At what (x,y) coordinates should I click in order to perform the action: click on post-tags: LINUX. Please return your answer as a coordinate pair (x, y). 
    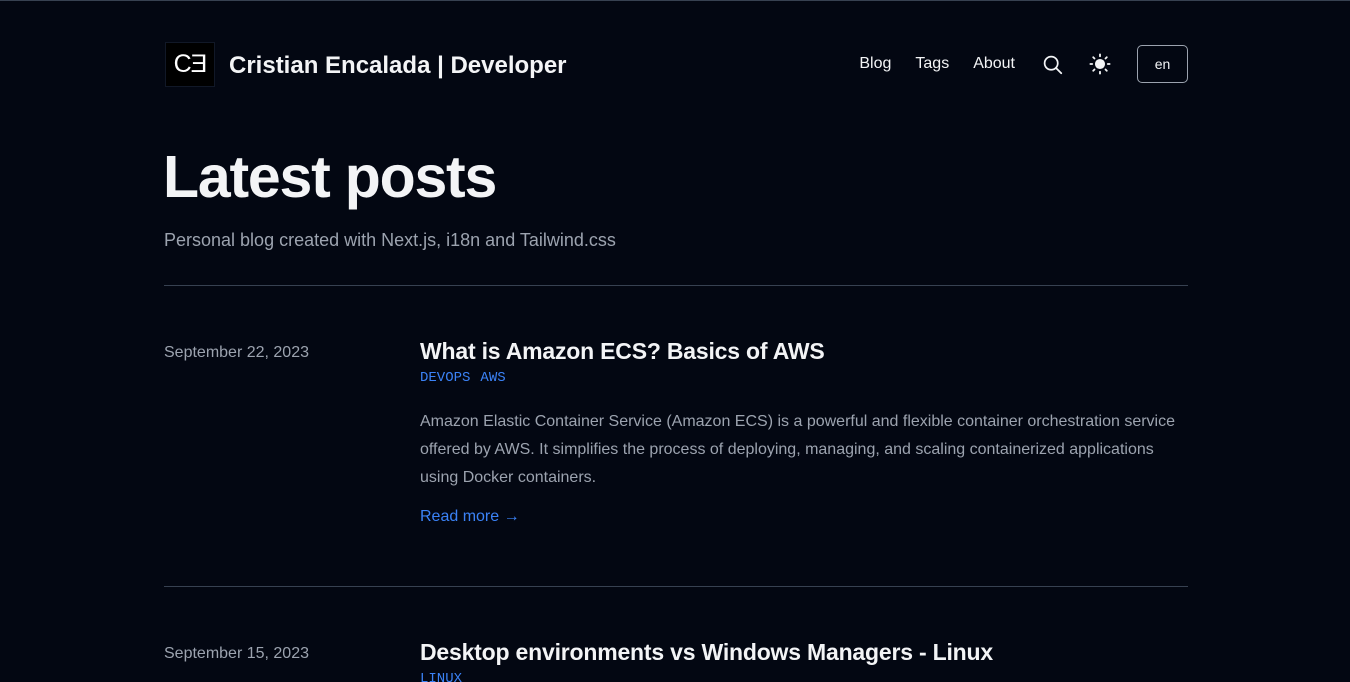
    Looking at the image, I should click on (804, 676).